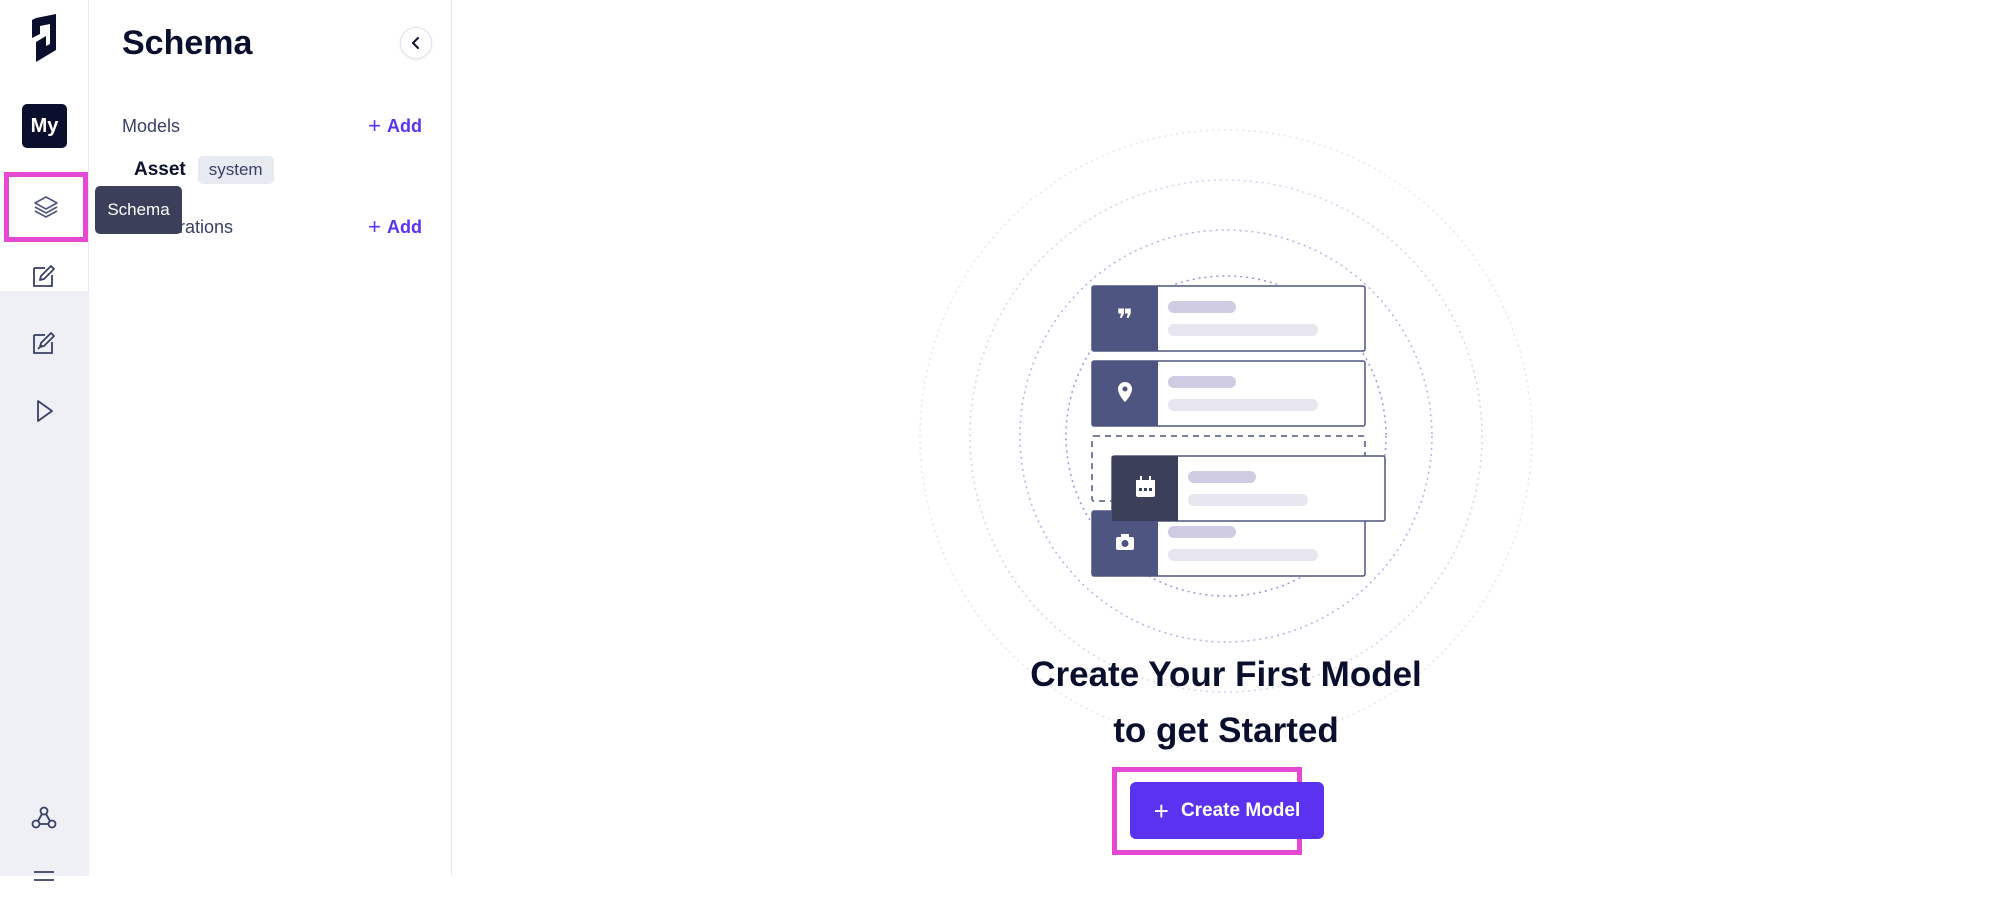 The height and width of the screenshot is (900, 2000). I want to click on play-icon, so click(45, 411).